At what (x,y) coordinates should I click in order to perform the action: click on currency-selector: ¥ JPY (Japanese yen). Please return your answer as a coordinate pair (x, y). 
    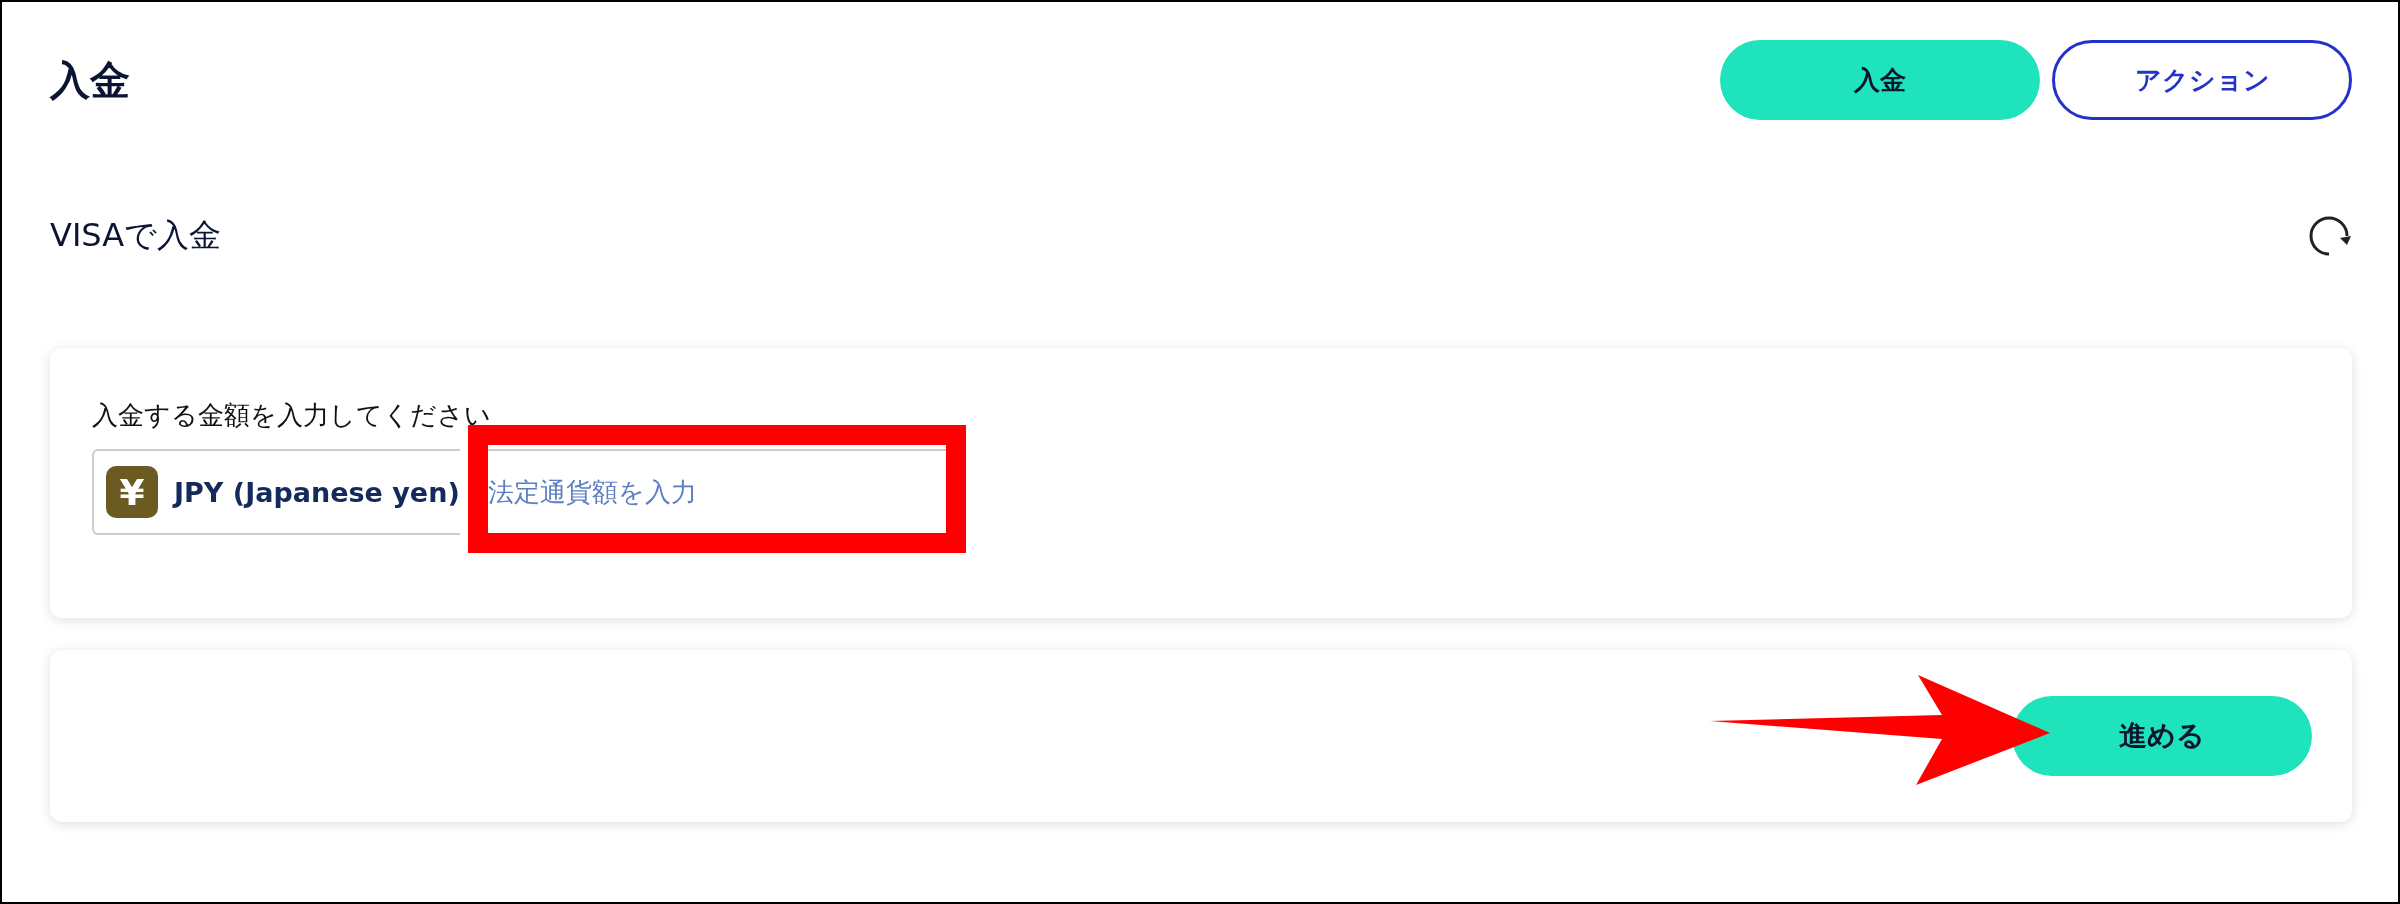
    Looking at the image, I should click on (276, 492).